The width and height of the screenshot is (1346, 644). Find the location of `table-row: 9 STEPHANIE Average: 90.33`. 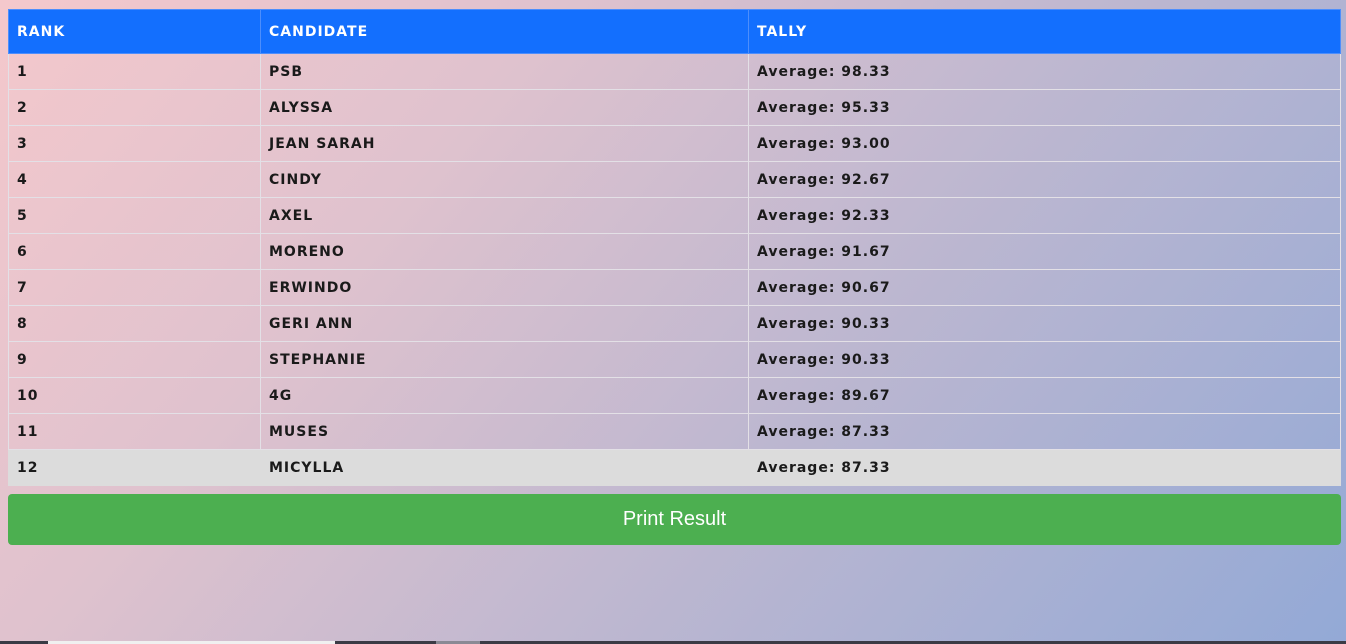

table-row: 9 STEPHANIE Average: 90.33 is located at coordinates (674, 359).